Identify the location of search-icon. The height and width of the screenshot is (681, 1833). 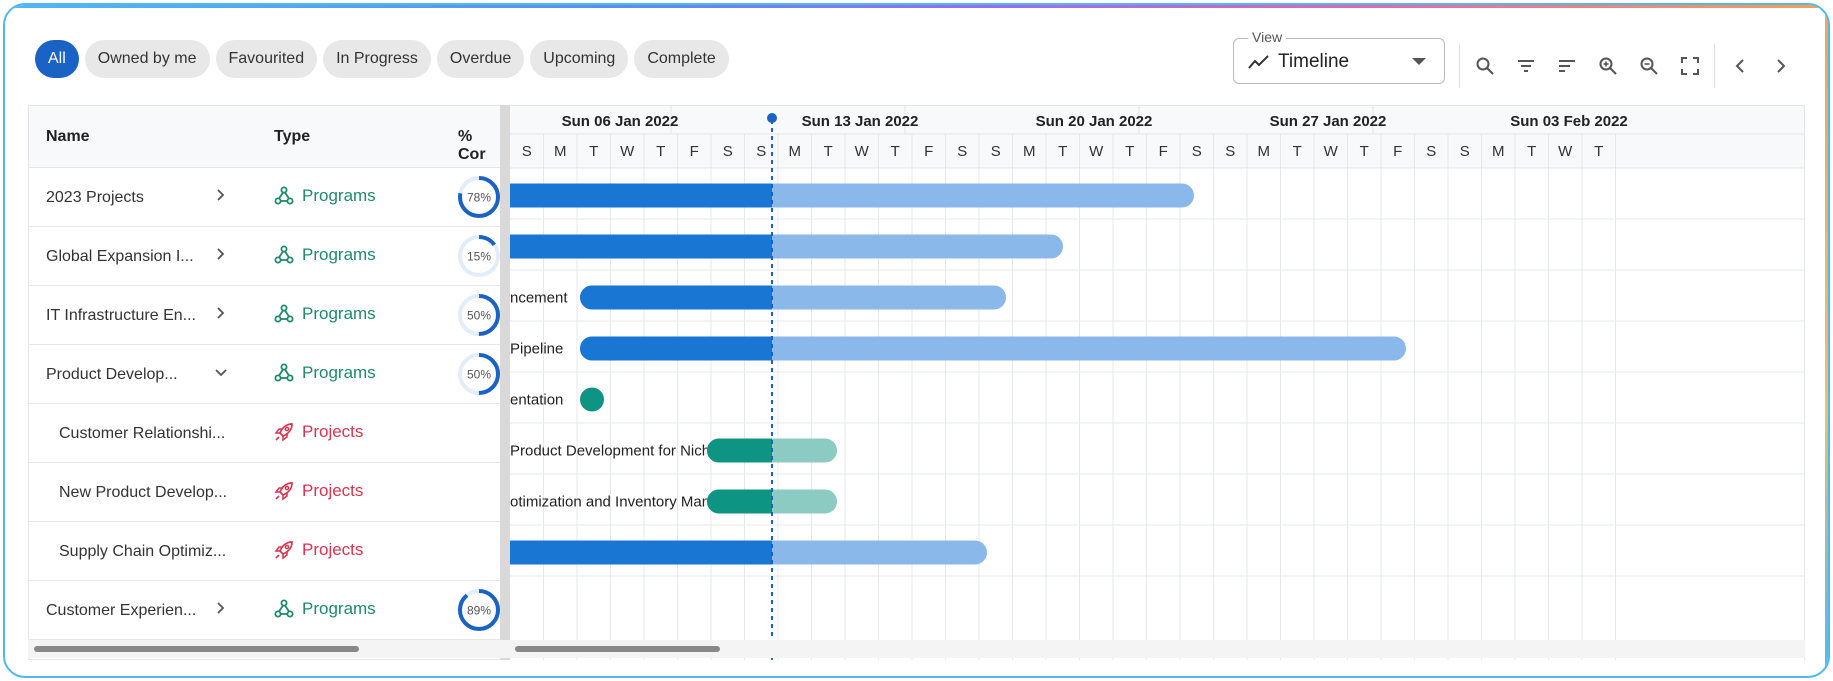
(1485, 66).